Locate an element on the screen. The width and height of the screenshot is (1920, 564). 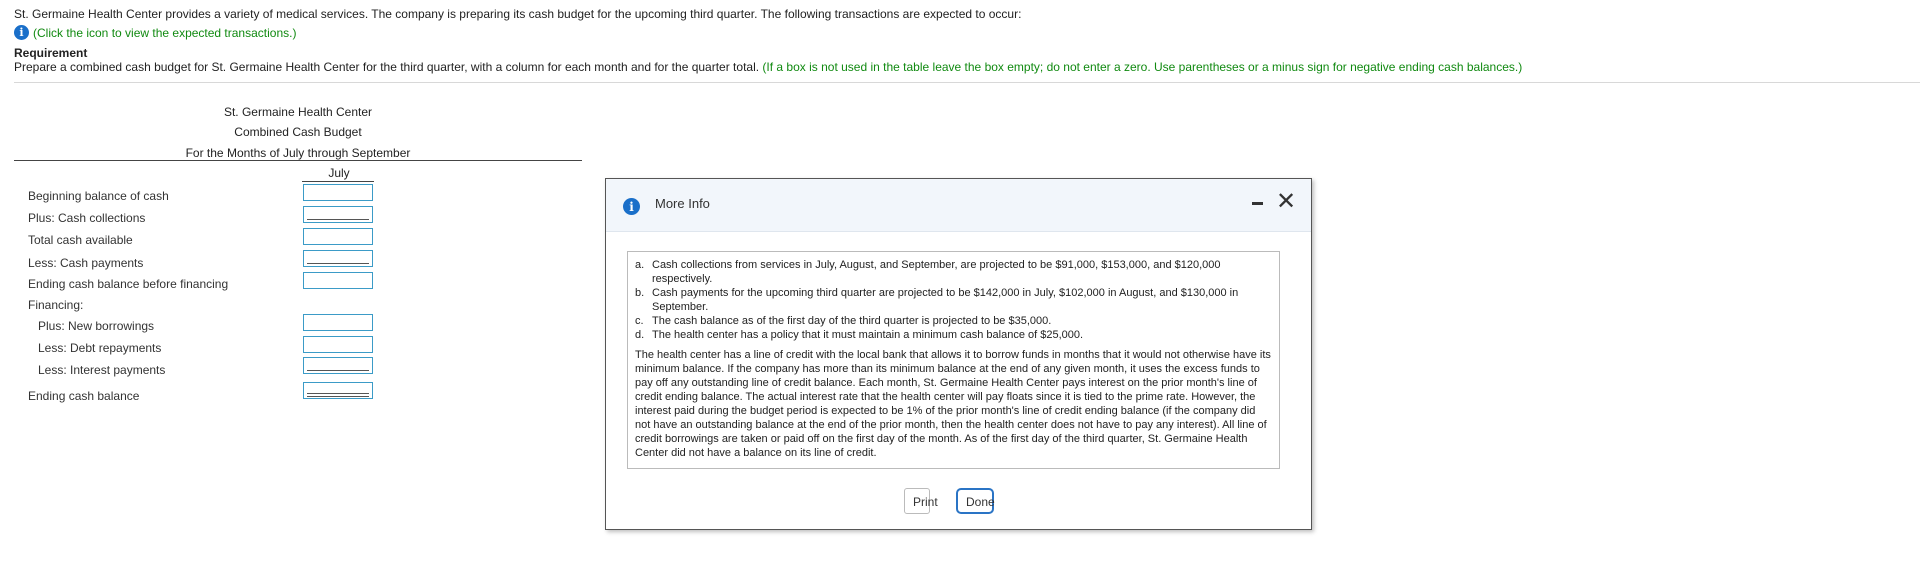
dialog-header: i More Info ✕ is located at coordinates (958, 205).